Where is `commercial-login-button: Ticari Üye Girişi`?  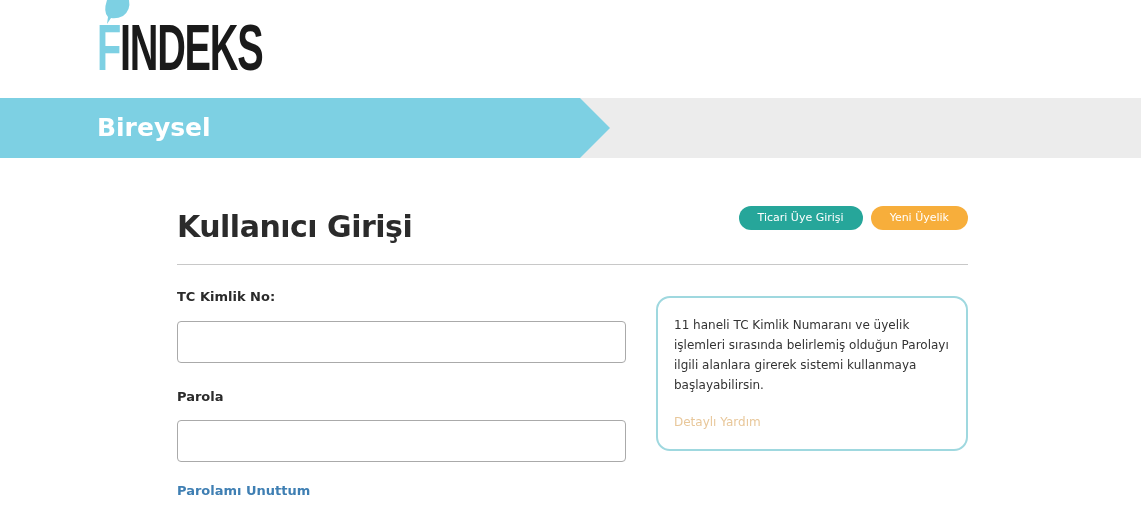 commercial-login-button: Ticari Üye Girişi is located at coordinates (800, 218).